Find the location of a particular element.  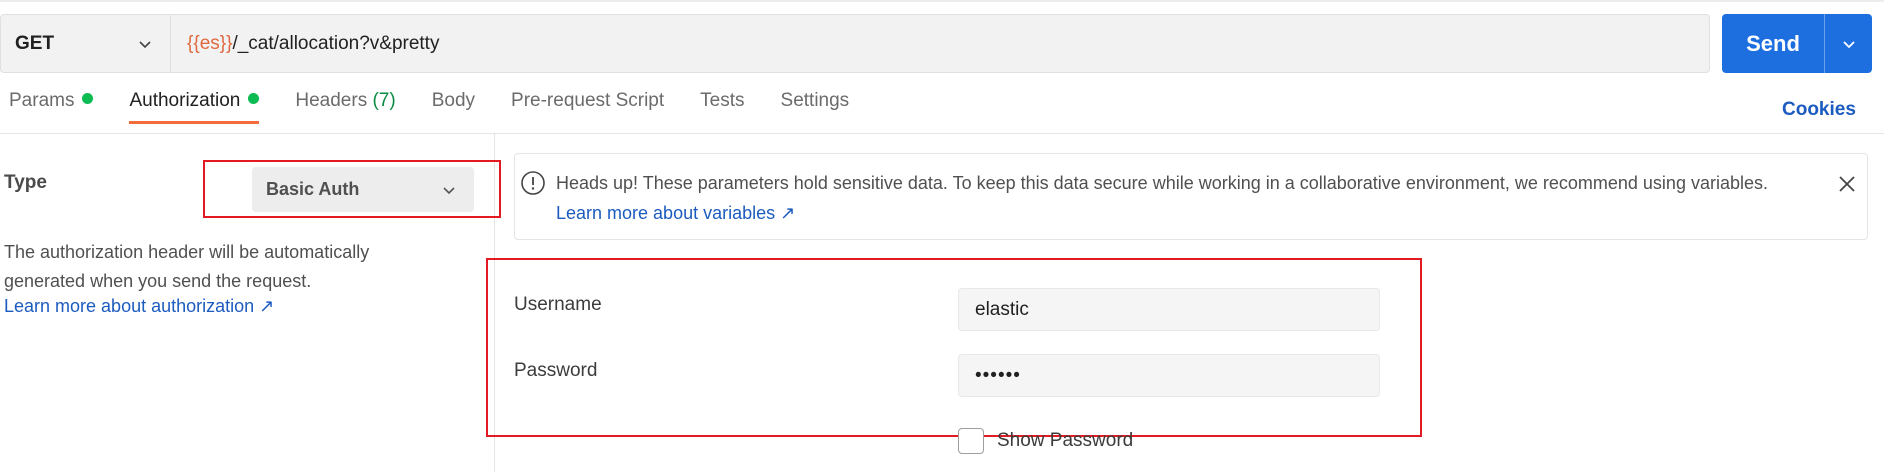

tab-tests: Tests is located at coordinates (722, 107).